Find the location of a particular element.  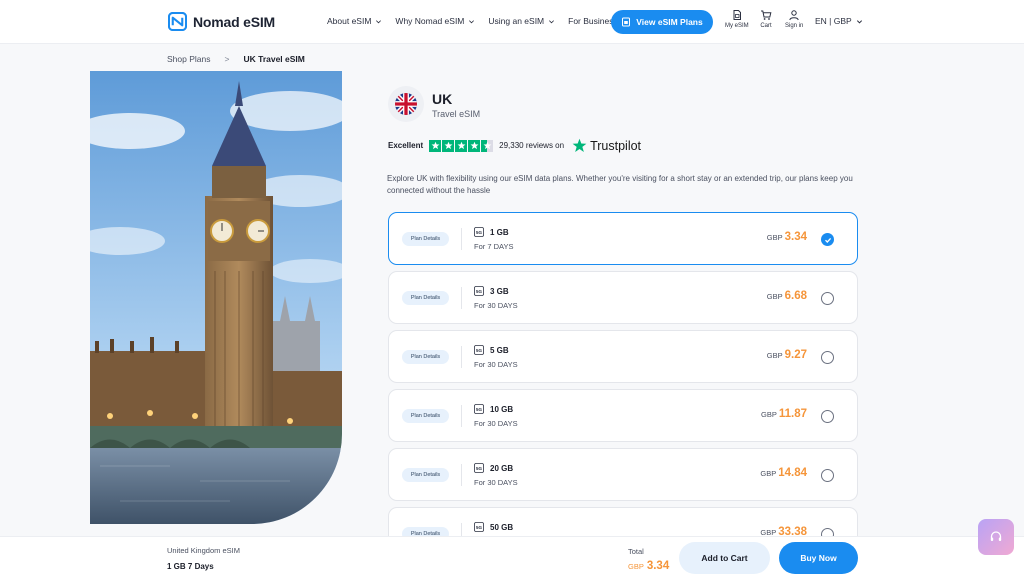

nav-why-nomad: Why Nomad eSIM is located at coordinates (435, 21).